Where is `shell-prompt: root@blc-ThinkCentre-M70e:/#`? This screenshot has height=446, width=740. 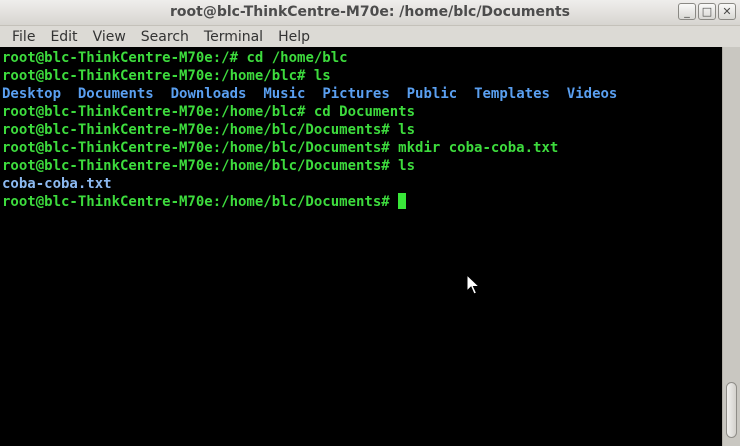 shell-prompt: root@blc-ThinkCentre-M70e:/# is located at coordinates (124, 58).